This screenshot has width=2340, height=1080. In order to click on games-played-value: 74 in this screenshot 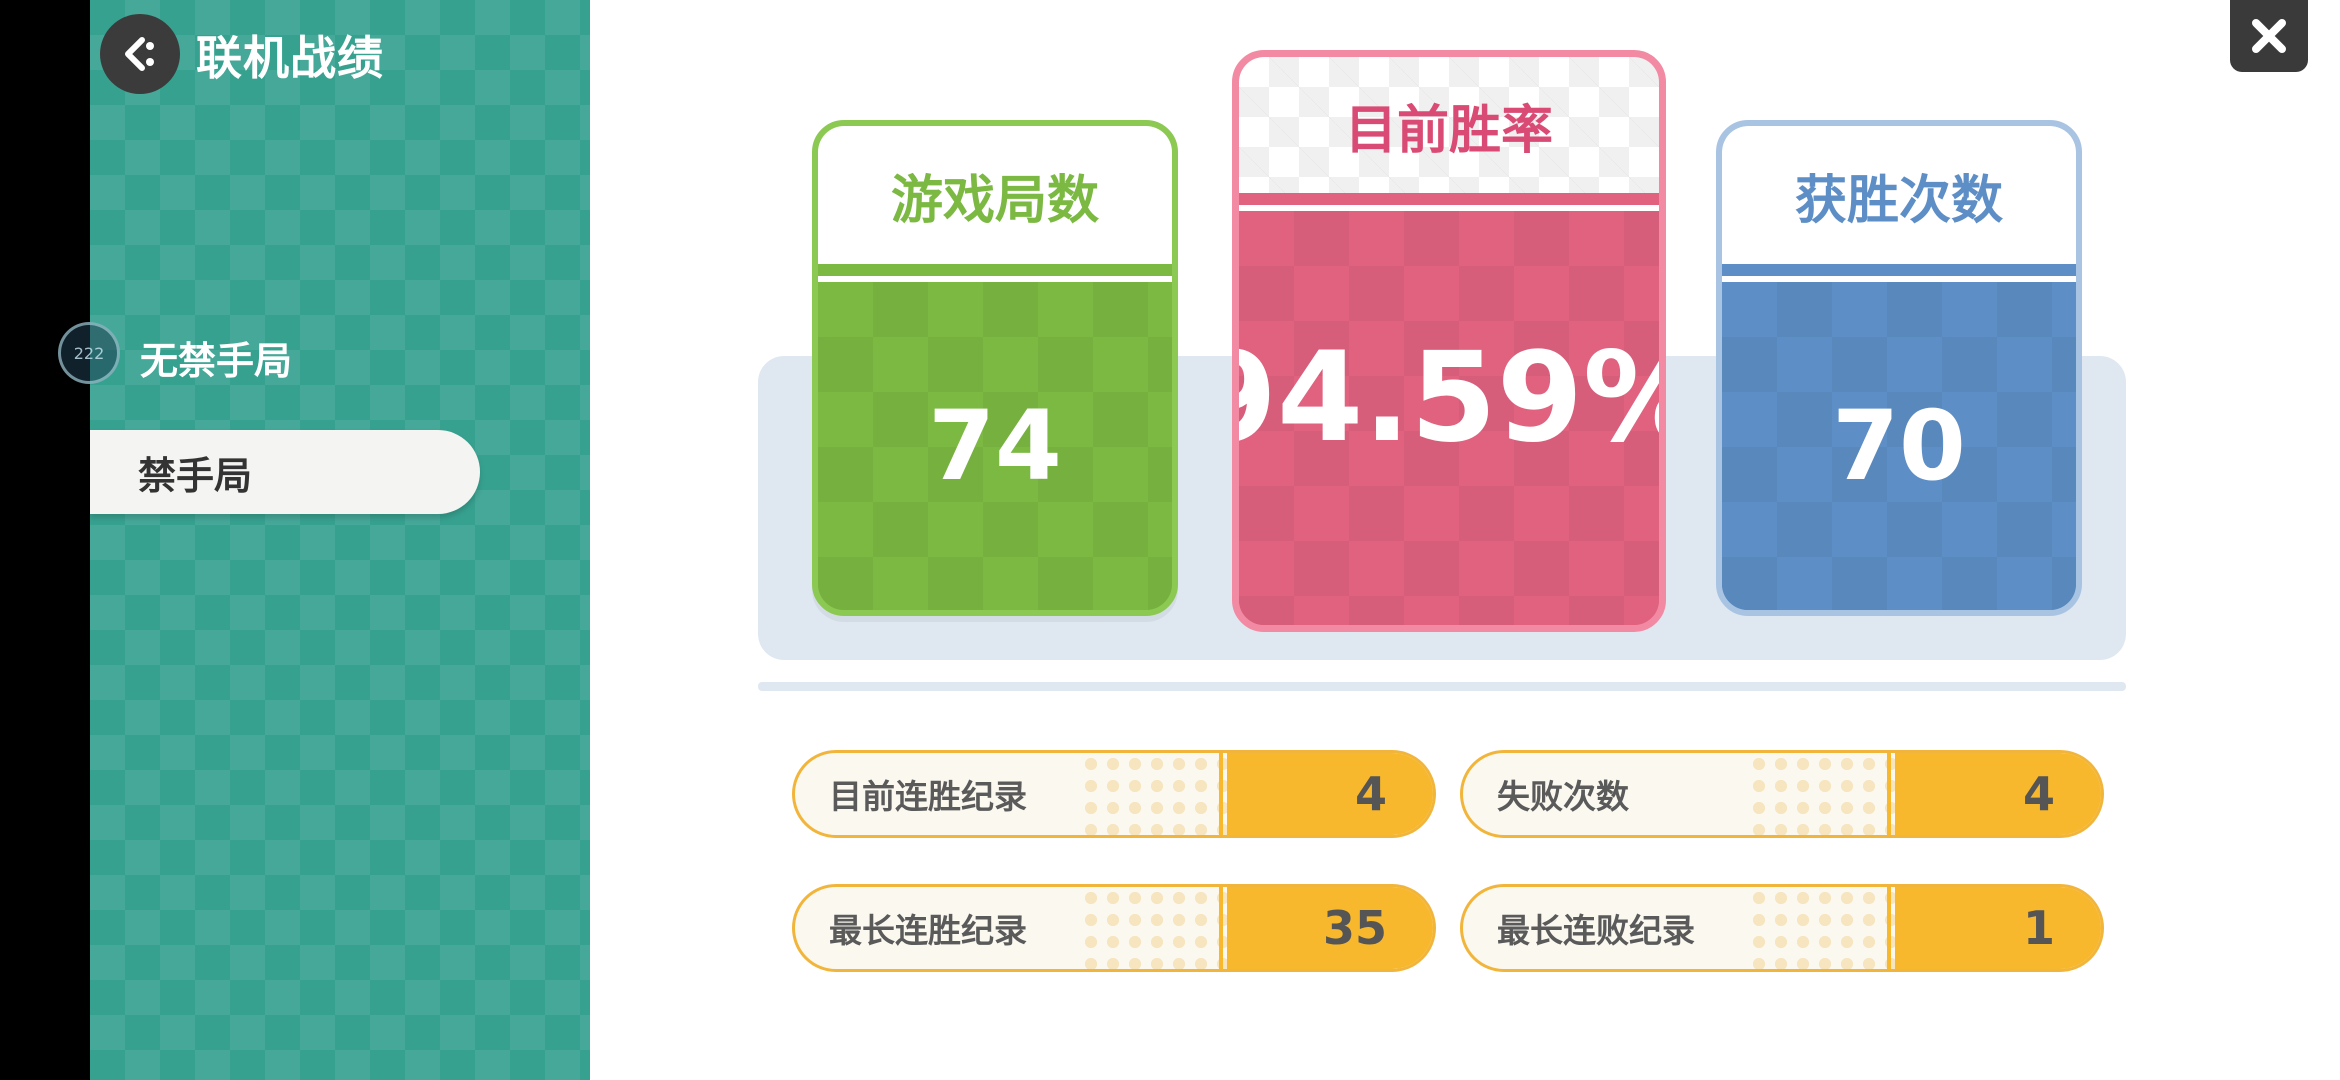, I will do `click(995, 446)`.